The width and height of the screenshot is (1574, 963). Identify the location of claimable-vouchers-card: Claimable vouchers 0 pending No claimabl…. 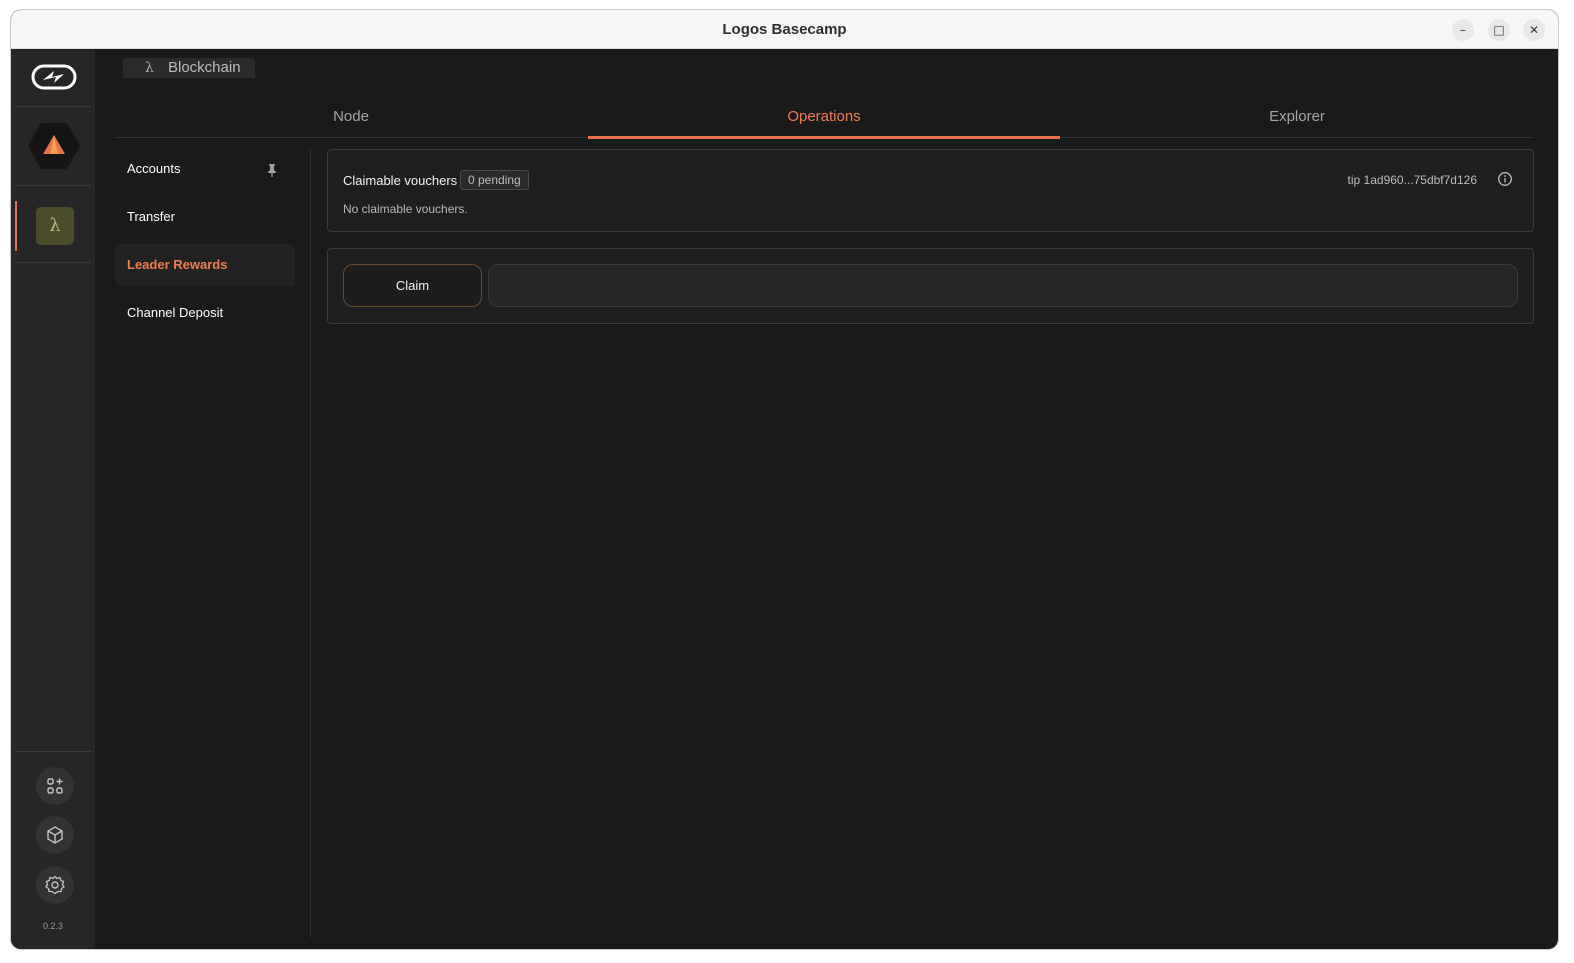
(930, 190).